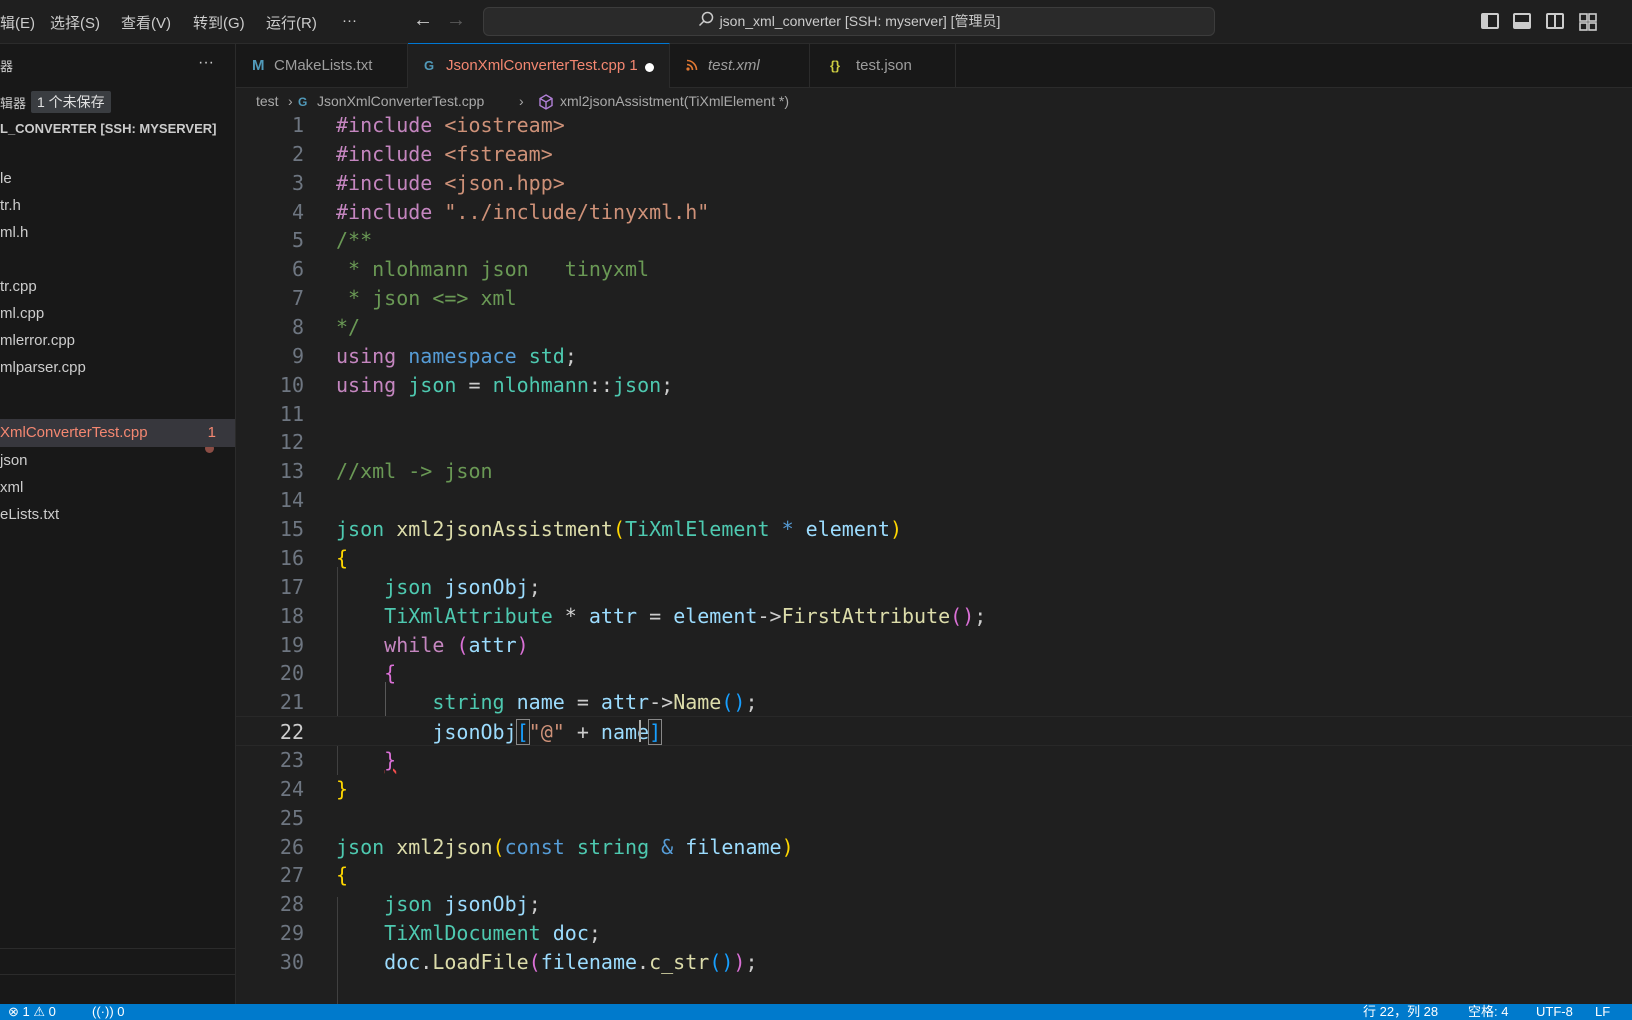 The width and height of the screenshot is (1632, 1020). Describe the element at coordinates (1490, 21) in the screenshot. I see `toggle-primary-sidebar-icon` at that location.